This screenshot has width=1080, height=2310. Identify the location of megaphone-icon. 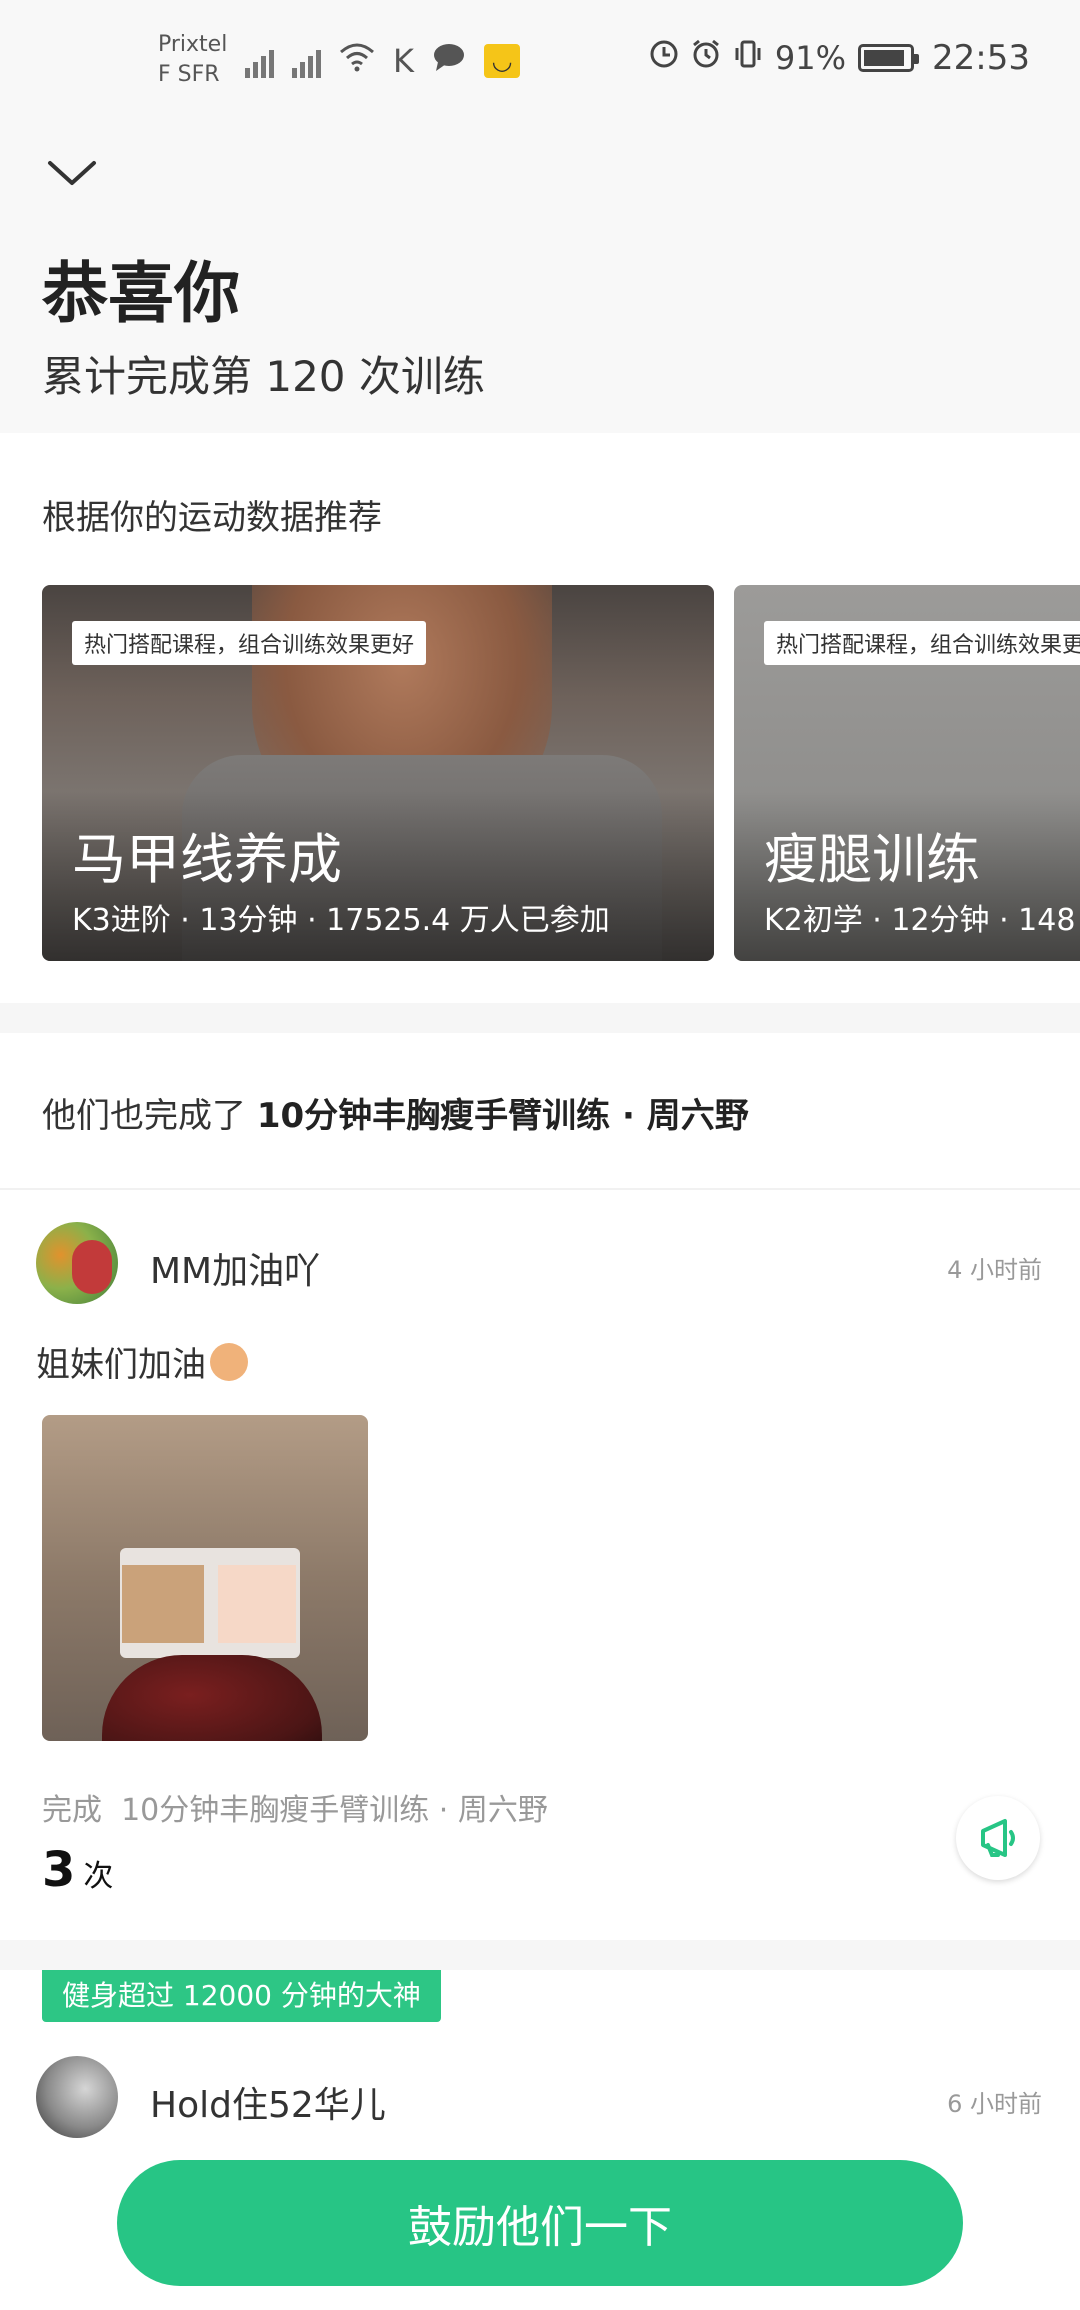
(998, 1838).